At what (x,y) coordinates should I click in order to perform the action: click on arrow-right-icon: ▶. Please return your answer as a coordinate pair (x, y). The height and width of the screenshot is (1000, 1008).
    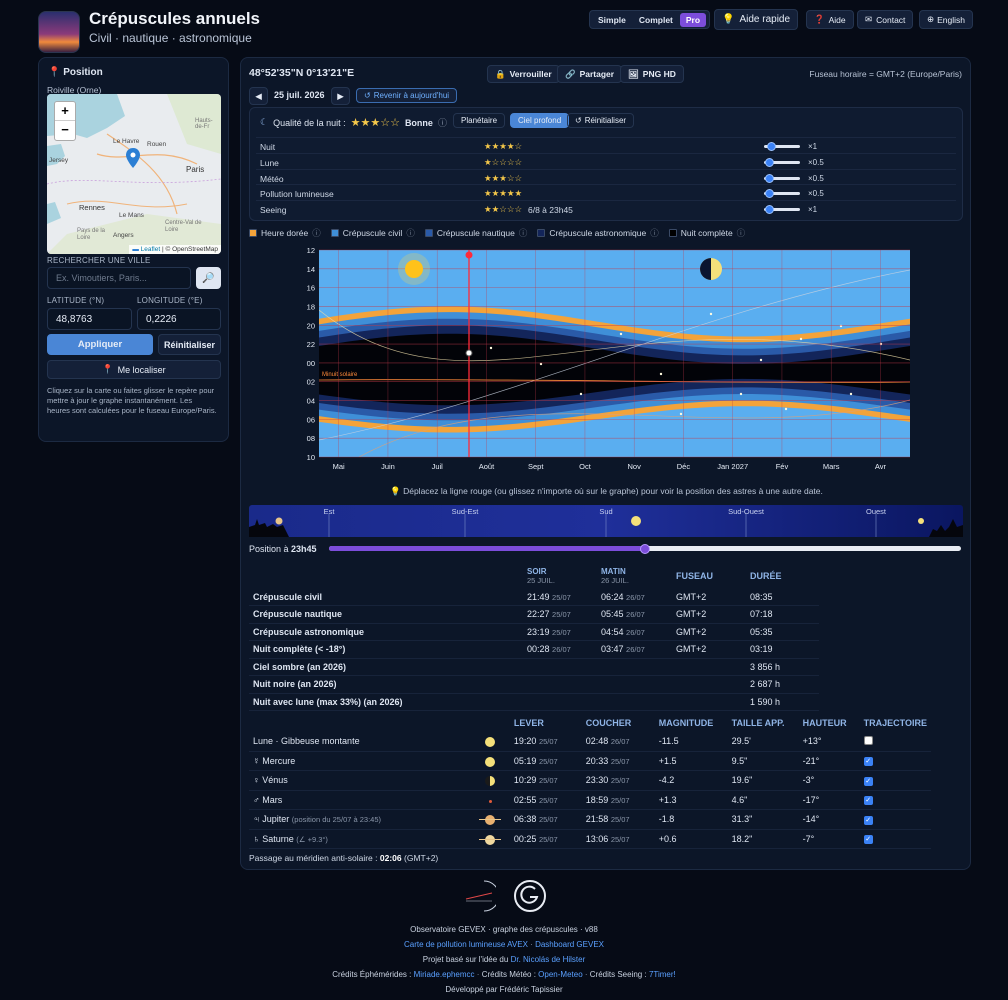
    Looking at the image, I should click on (340, 95).